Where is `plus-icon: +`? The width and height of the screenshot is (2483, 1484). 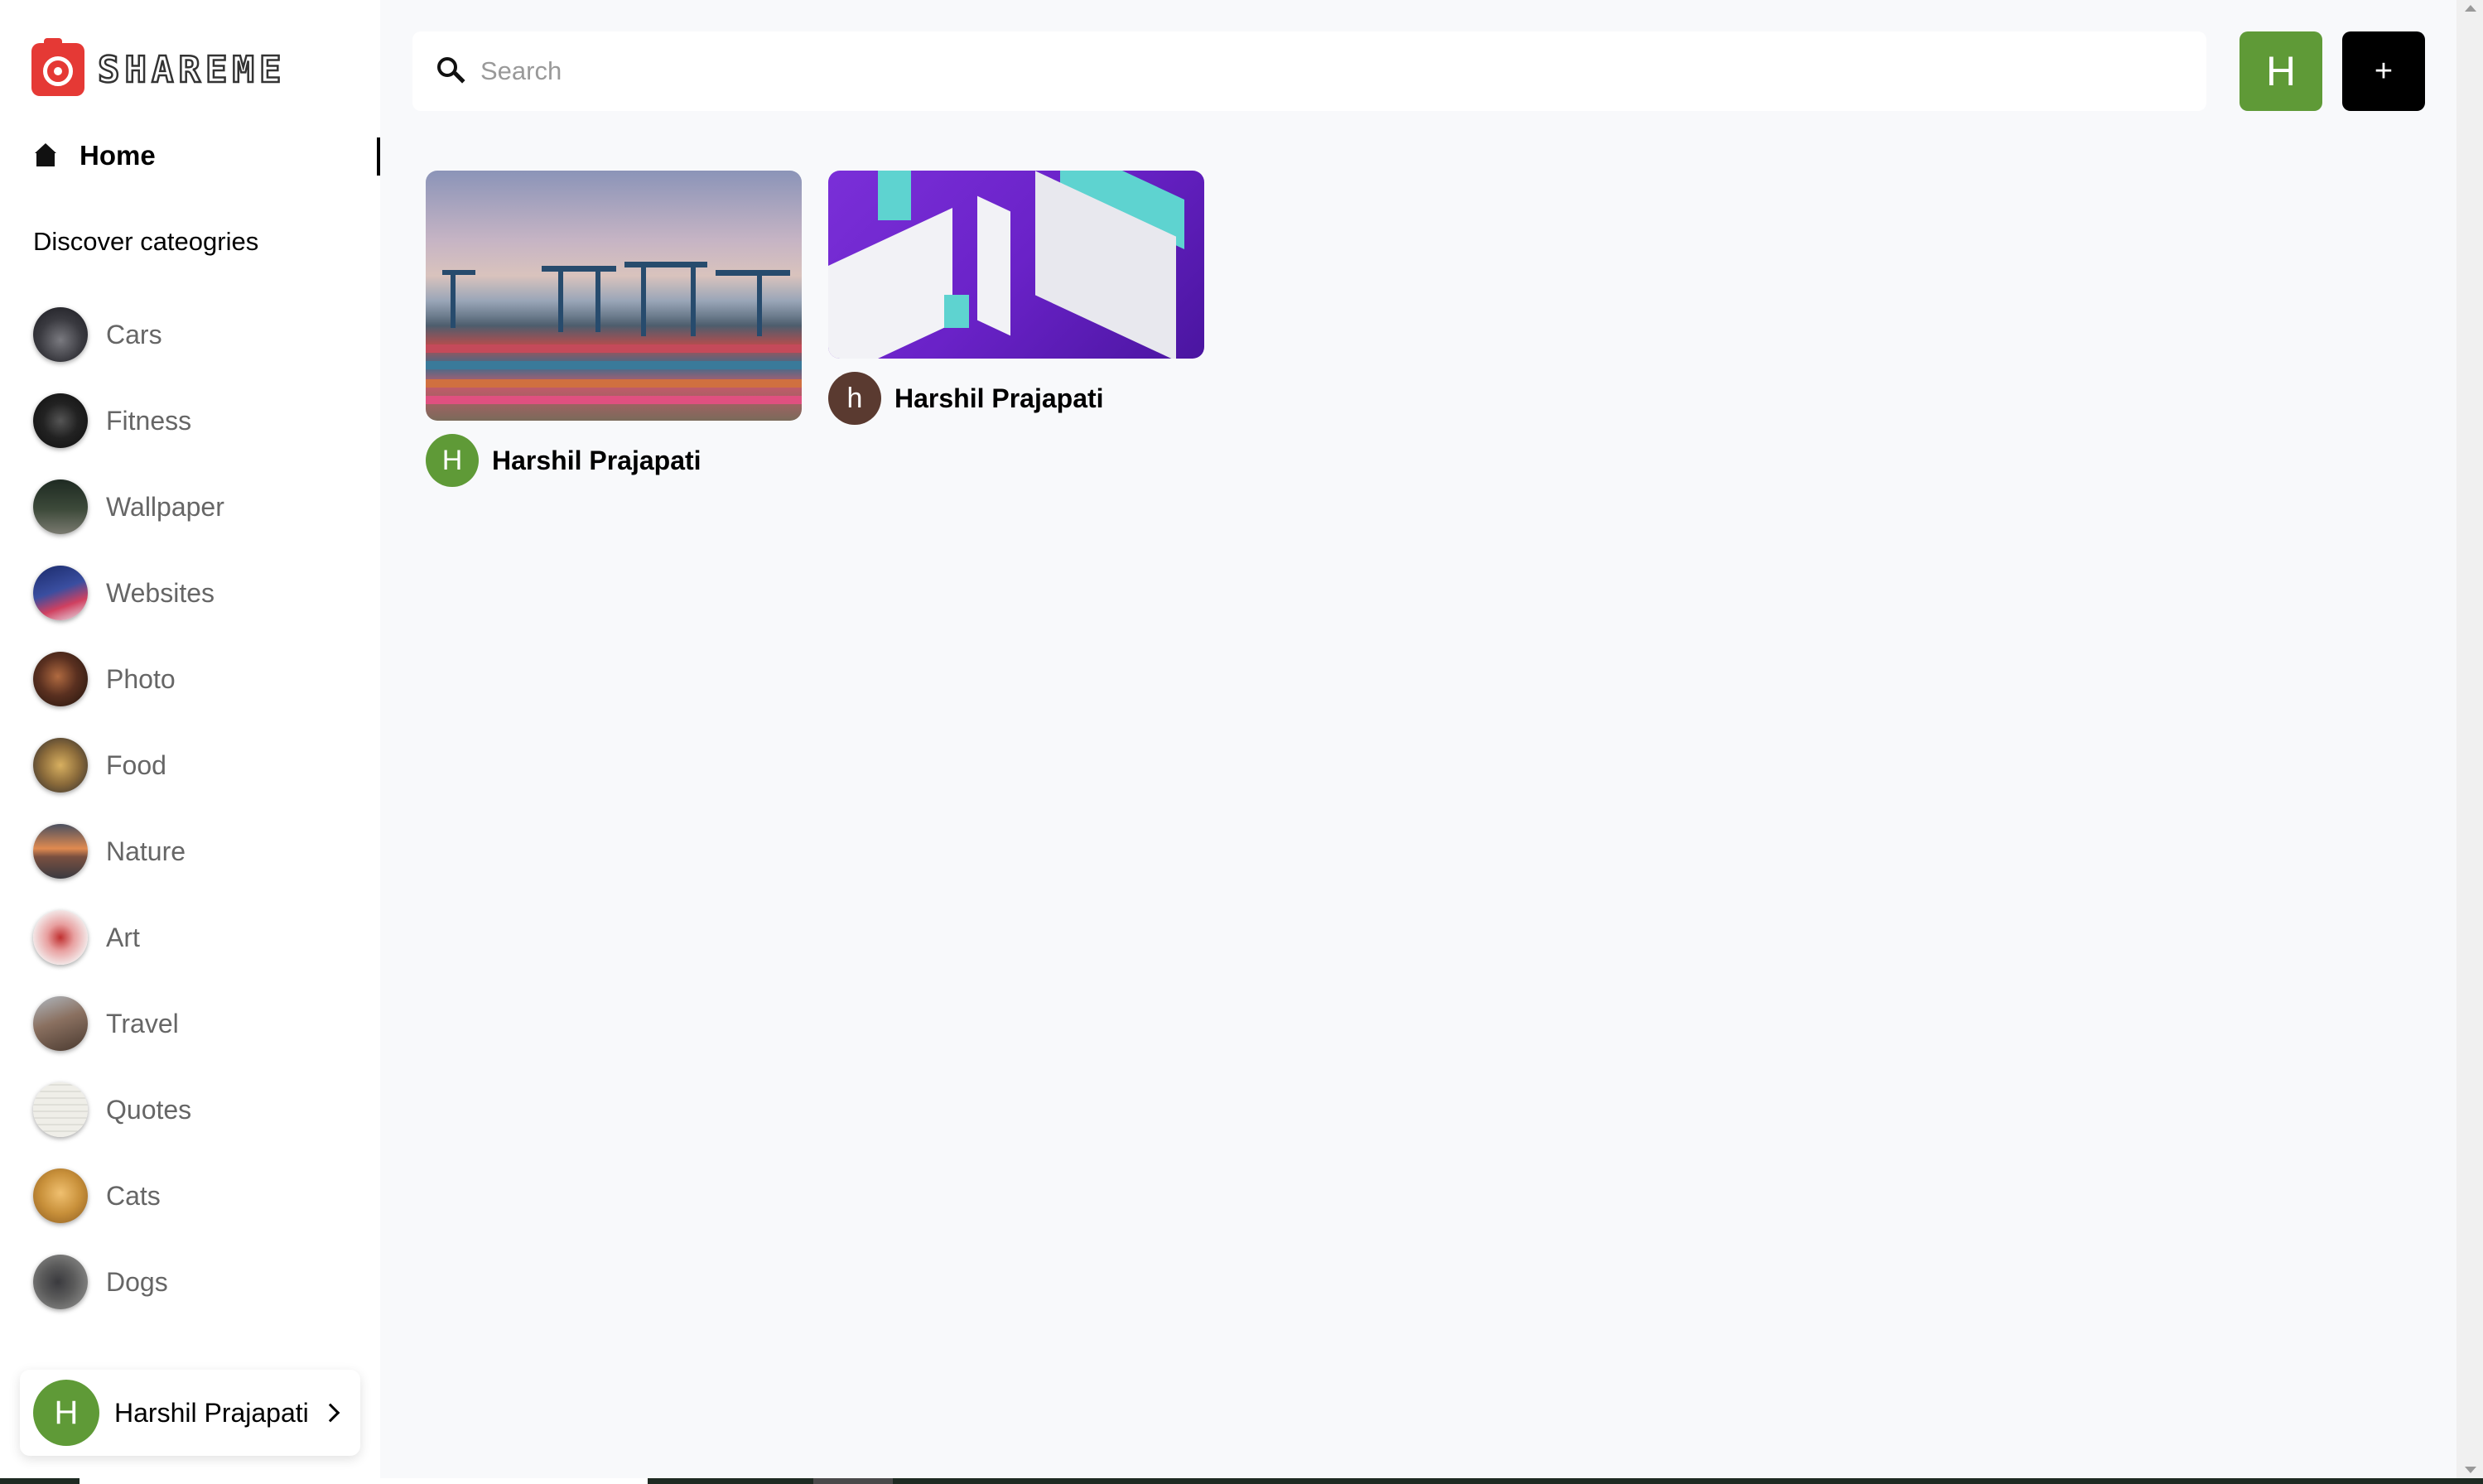
plus-icon: + is located at coordinates (2384, 71).